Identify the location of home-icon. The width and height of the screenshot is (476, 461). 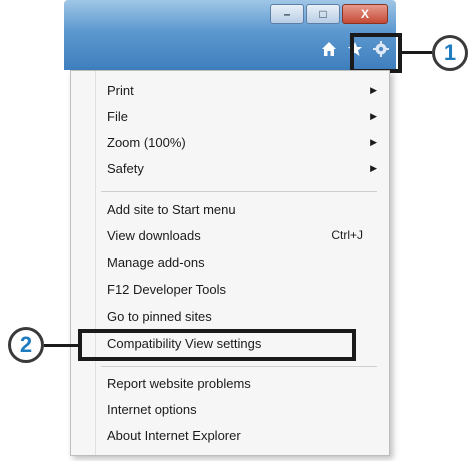
(329, 49).